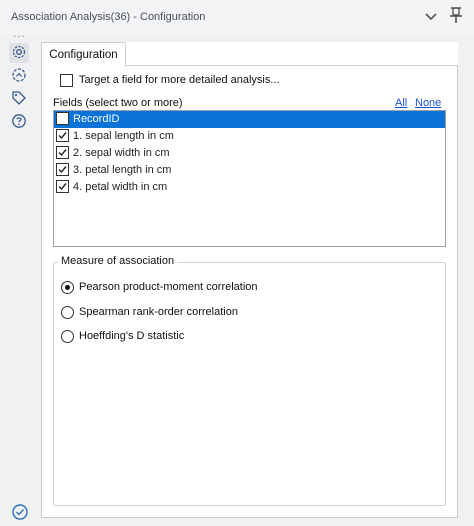 Image resolution: width=474 pixels, height=526 pixels. Describe the element at coordinates (19, 36) in the screenshot. I see `more-dots-icon: ···` at that location.